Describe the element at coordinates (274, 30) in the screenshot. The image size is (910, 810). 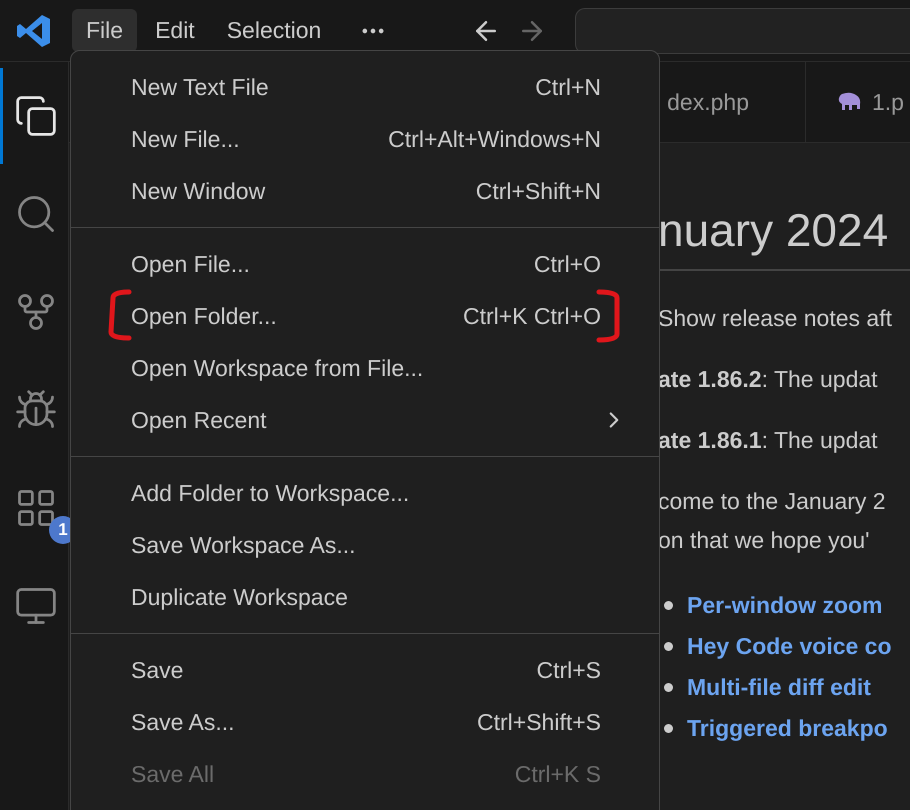
I see `menu-bar-item: Selection` at that location.